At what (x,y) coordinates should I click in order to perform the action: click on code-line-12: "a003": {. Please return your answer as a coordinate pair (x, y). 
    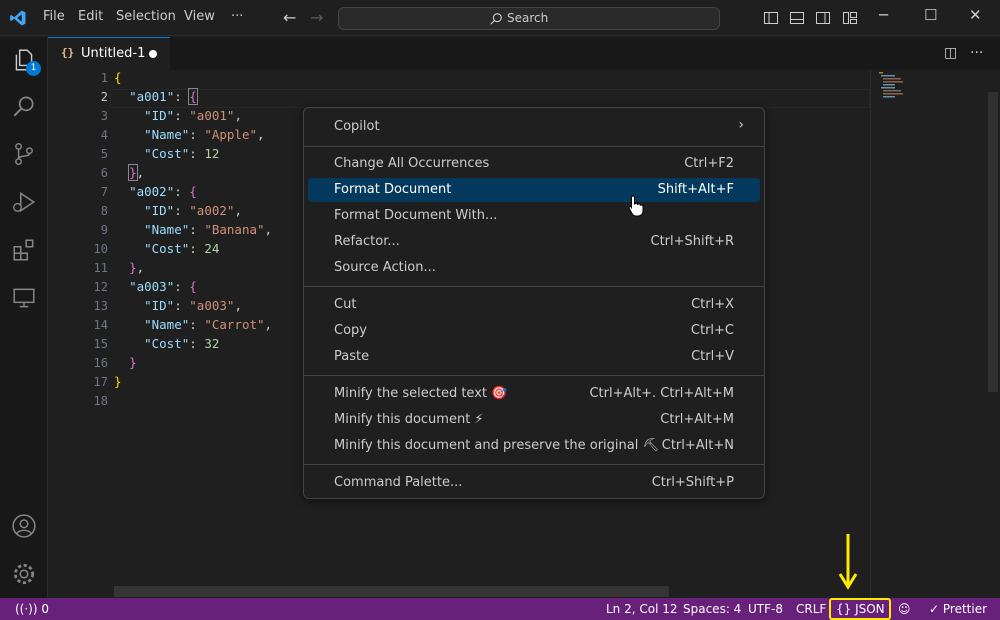
    Looking at the image, I should click on (163, 286).